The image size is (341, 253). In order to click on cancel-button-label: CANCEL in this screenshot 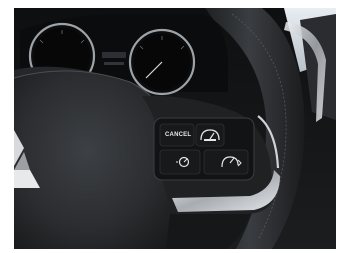, I will do `click(178, 135)`.